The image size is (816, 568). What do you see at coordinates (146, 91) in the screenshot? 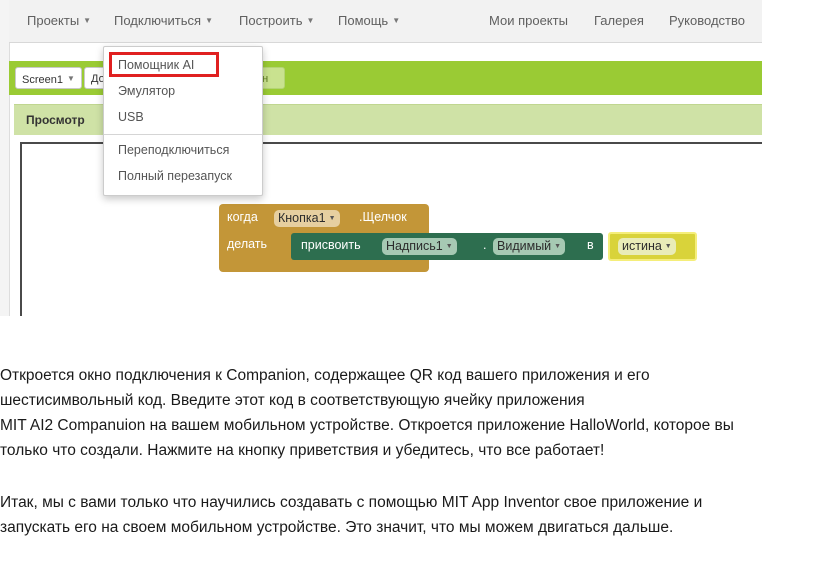
I see `menu-item-emulator: Эмулятор` at bounding box center [146, 91].